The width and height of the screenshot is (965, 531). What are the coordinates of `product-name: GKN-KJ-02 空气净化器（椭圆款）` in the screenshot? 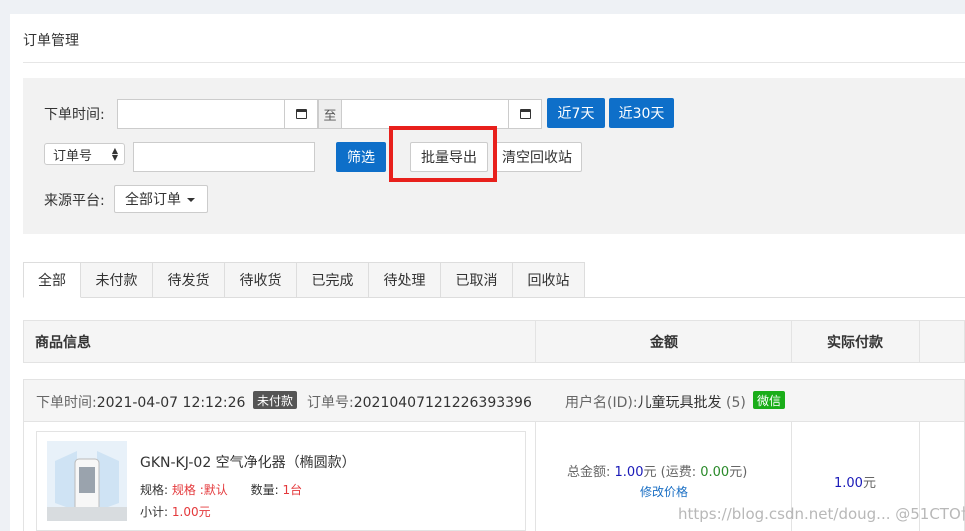 It's located at (248, 462).